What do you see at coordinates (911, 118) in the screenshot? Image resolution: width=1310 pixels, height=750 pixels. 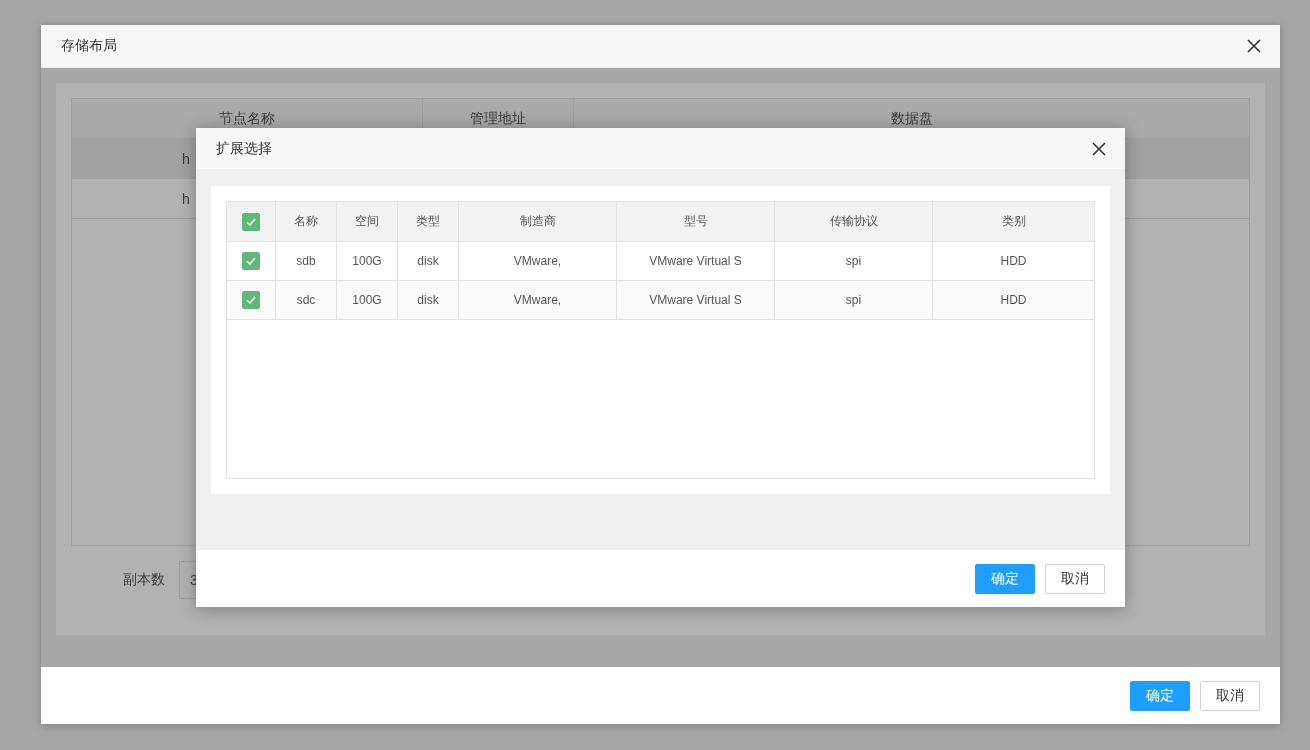 I see `column-header: 数据盘` at bounding box center [911, 118].